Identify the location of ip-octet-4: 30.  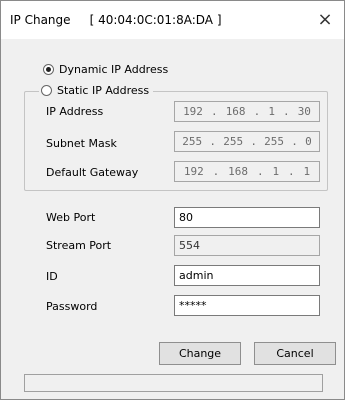
(304, 111).